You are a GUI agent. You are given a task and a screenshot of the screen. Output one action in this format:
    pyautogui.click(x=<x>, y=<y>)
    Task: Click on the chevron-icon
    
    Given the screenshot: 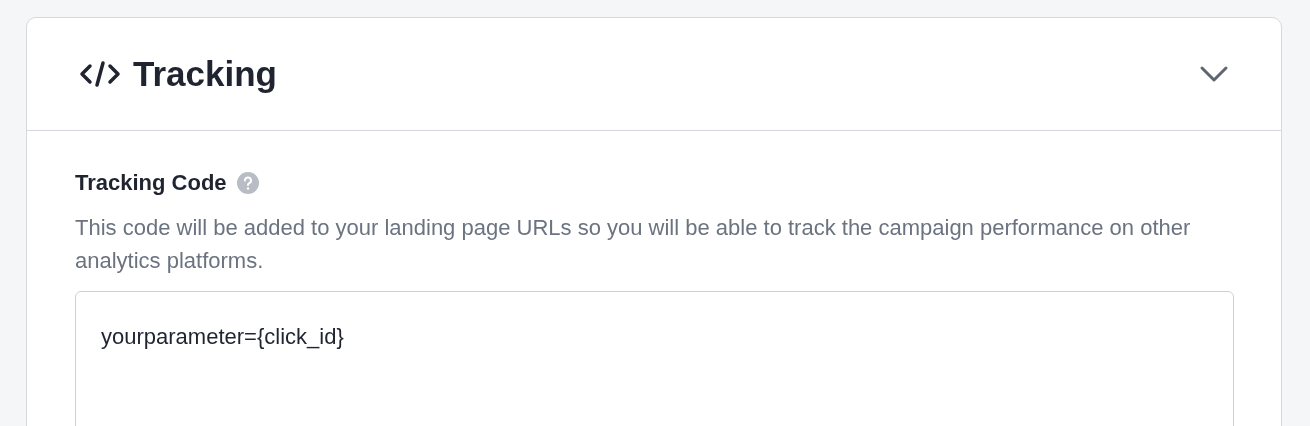 What is the action you would take?
    pyautogui.click(x=1214, y=74)
    